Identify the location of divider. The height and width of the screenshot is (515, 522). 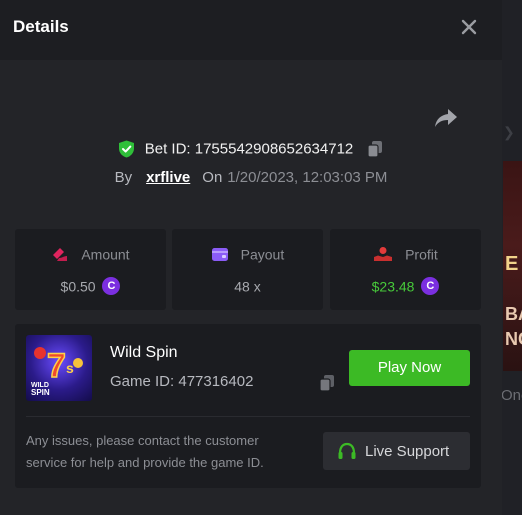
(248, 416).